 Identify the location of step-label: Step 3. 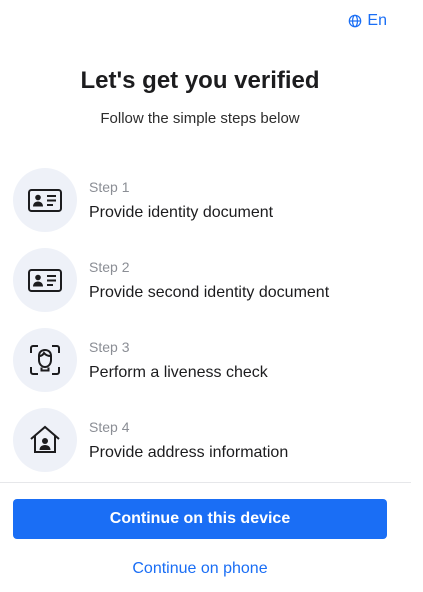
(109, 346).